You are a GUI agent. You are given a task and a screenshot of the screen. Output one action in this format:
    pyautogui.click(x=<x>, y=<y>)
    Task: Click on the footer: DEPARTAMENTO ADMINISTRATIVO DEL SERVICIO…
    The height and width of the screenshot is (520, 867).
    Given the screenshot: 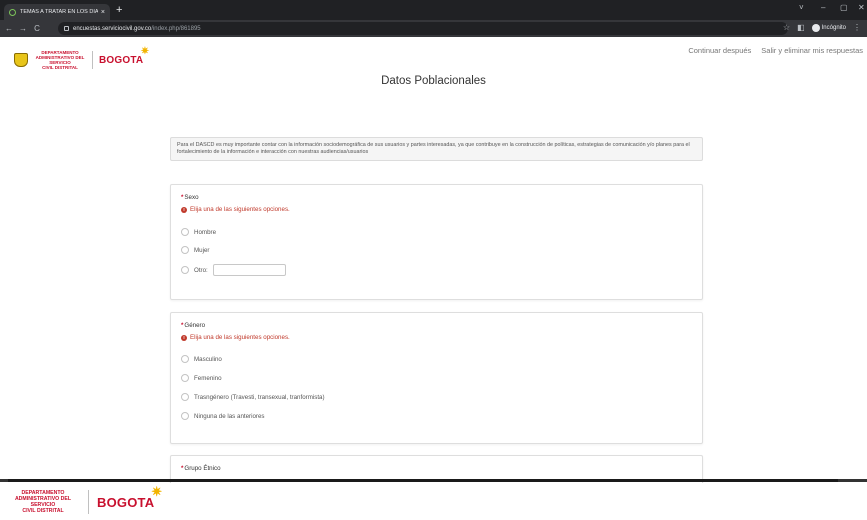 What is the action you would take?
    pyautogui.click(x=433, y=501)
    